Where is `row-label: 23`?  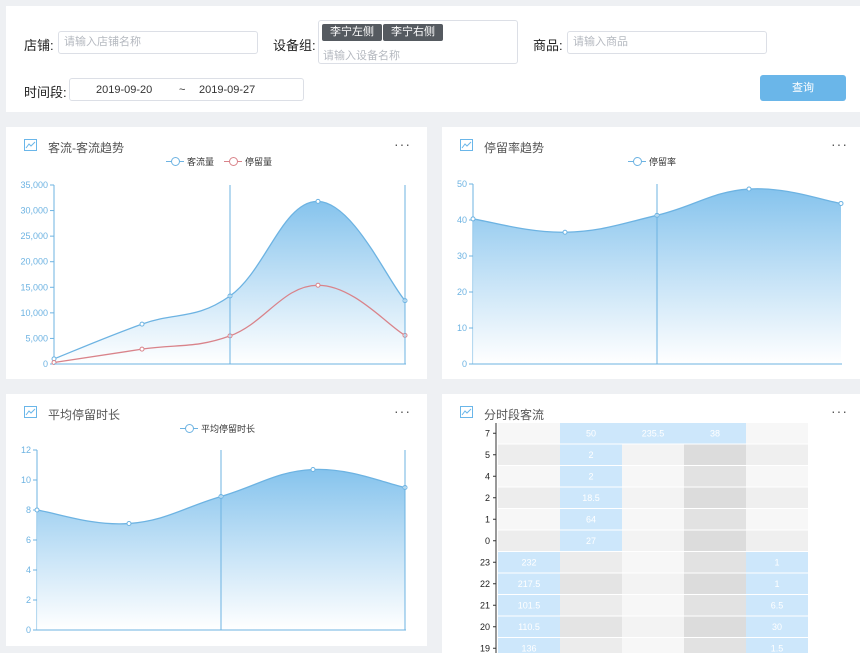
row-label: 23 is located at coordinates (485, 562).